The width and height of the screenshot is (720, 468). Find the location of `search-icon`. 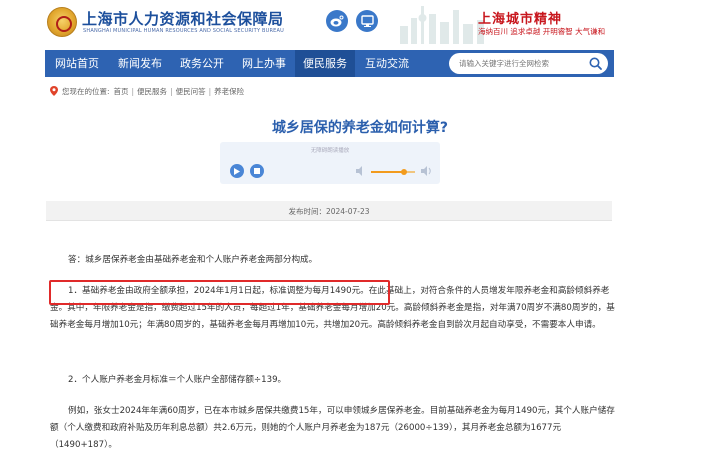

search-icon is located at coordinates (595, 63).